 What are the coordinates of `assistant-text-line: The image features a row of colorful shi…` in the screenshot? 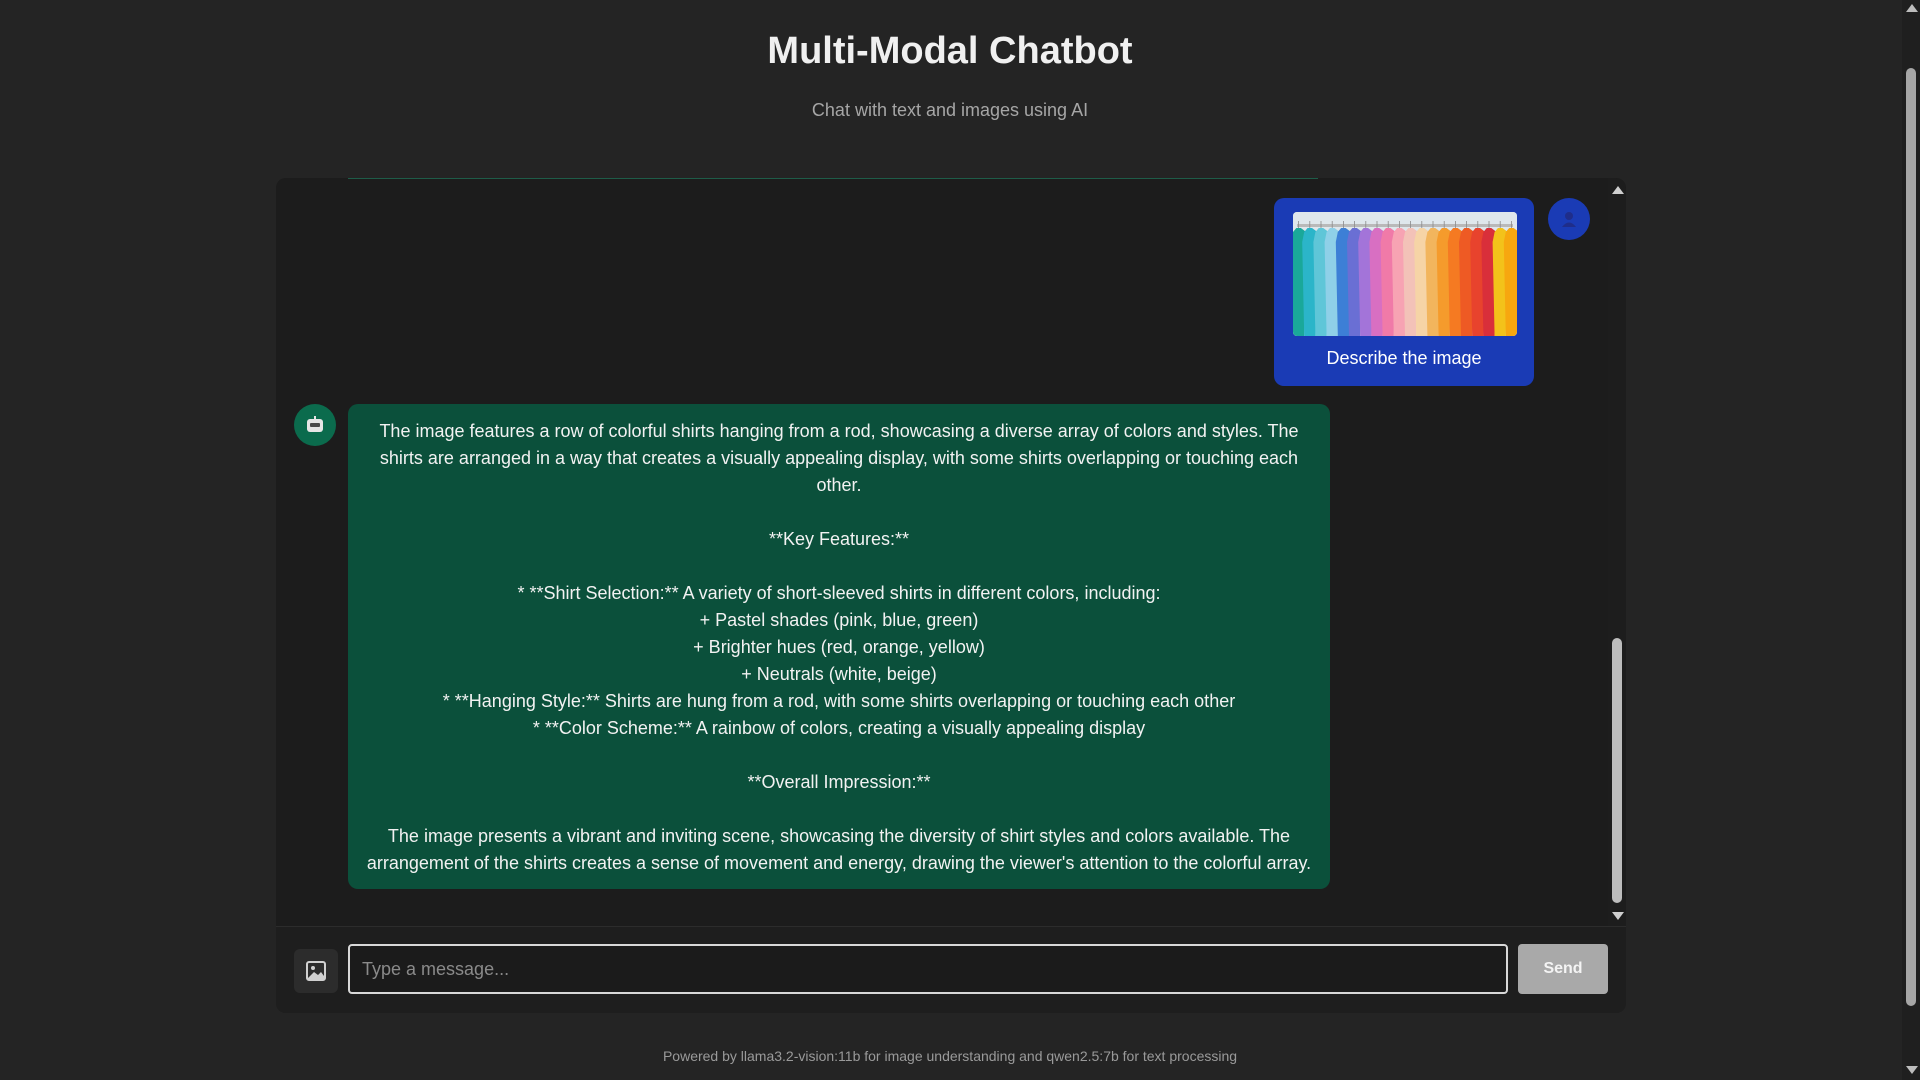 It's located at (839, 431).